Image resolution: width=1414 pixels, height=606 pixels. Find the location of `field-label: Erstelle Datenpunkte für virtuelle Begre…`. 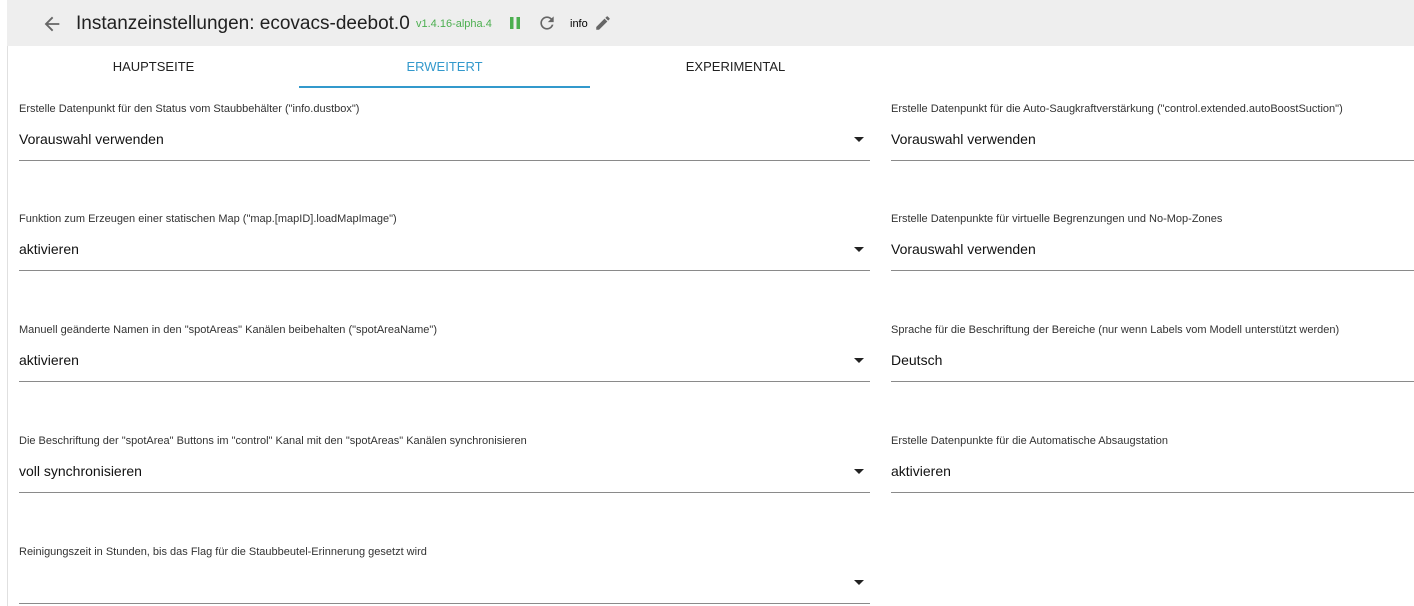

field-label: Erstelle Datenpunkte für virtuelle Begre… is located at coordinates (1057, 219).